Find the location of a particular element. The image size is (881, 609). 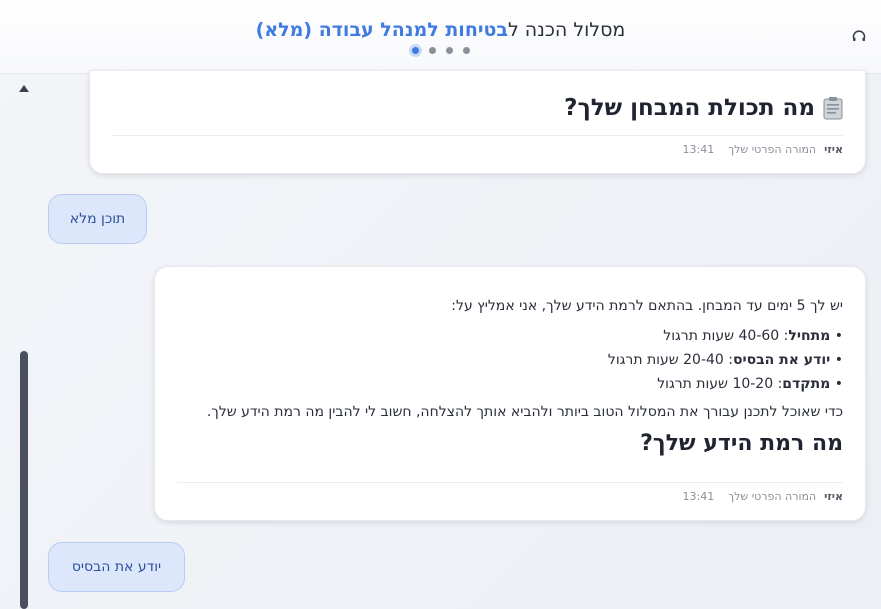

scrollbar-thumb is located at coordinates (24, 480).